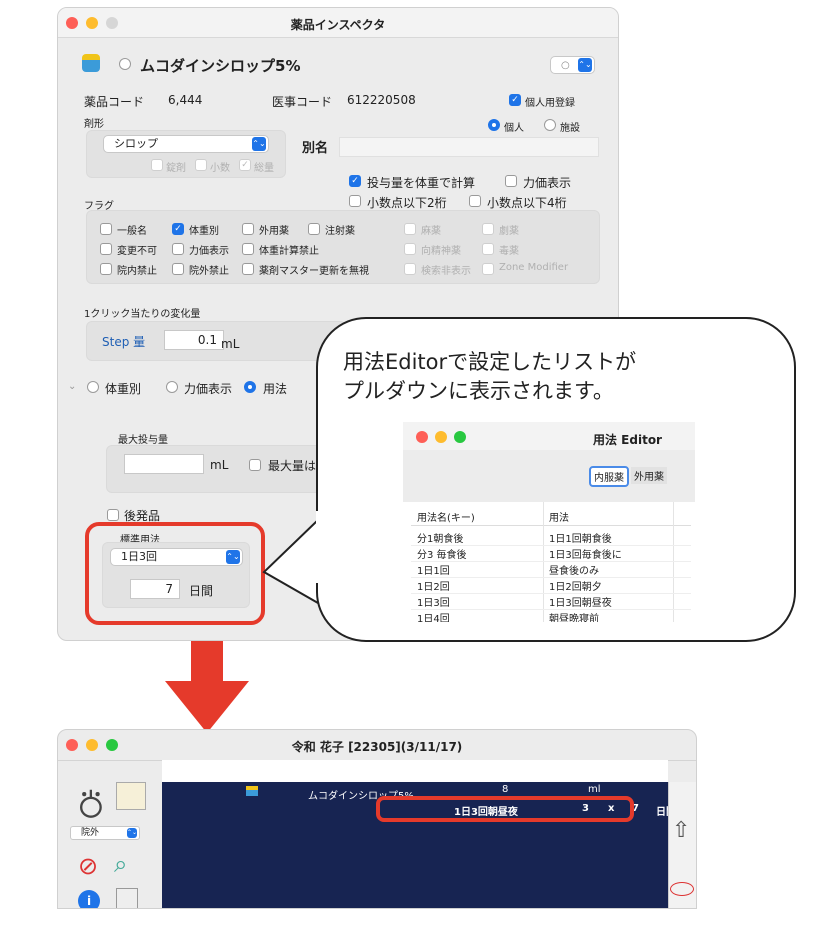  I want to click on opt-decimal-checkbox, so click(201, 165).